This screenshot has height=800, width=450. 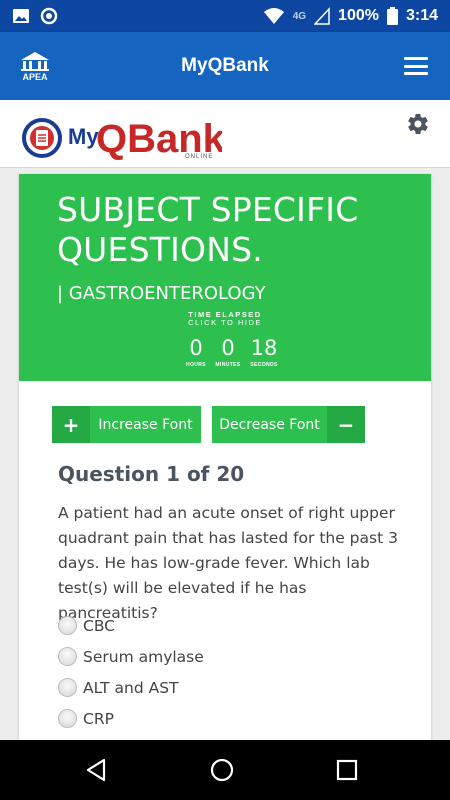 I want to click on gear-icon, so click(x=418, y=124).